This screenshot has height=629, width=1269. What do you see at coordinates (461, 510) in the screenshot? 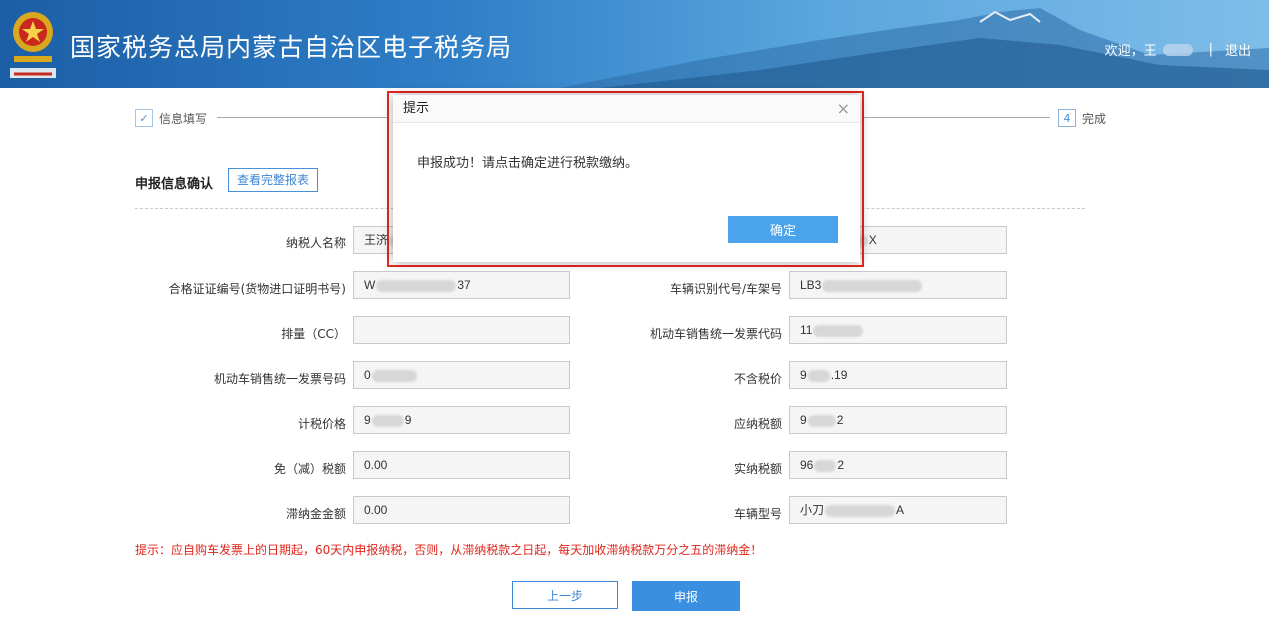
I see `late-fee-field: 0.00` at bounding box center [461, 510].